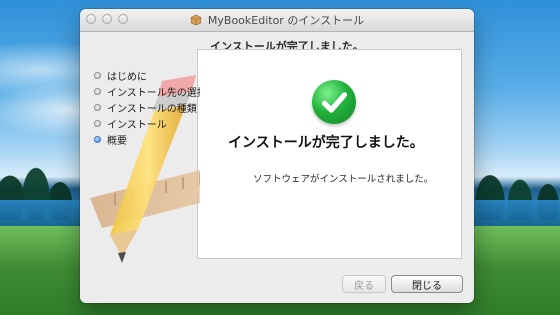  Describe the element at coordinates (343, 179) in the screenshot. I see `completion-message: ソフトウェアがインストールされました。` at that location.